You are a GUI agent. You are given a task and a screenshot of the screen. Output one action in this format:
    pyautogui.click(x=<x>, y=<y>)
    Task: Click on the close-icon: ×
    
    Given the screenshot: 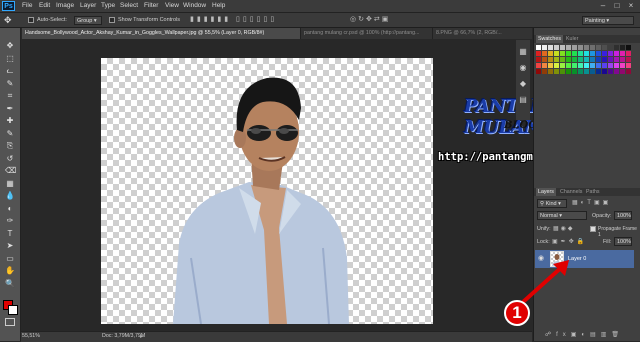 What is the action you would take?
    pyautogui.click(x=631, y=6)
    